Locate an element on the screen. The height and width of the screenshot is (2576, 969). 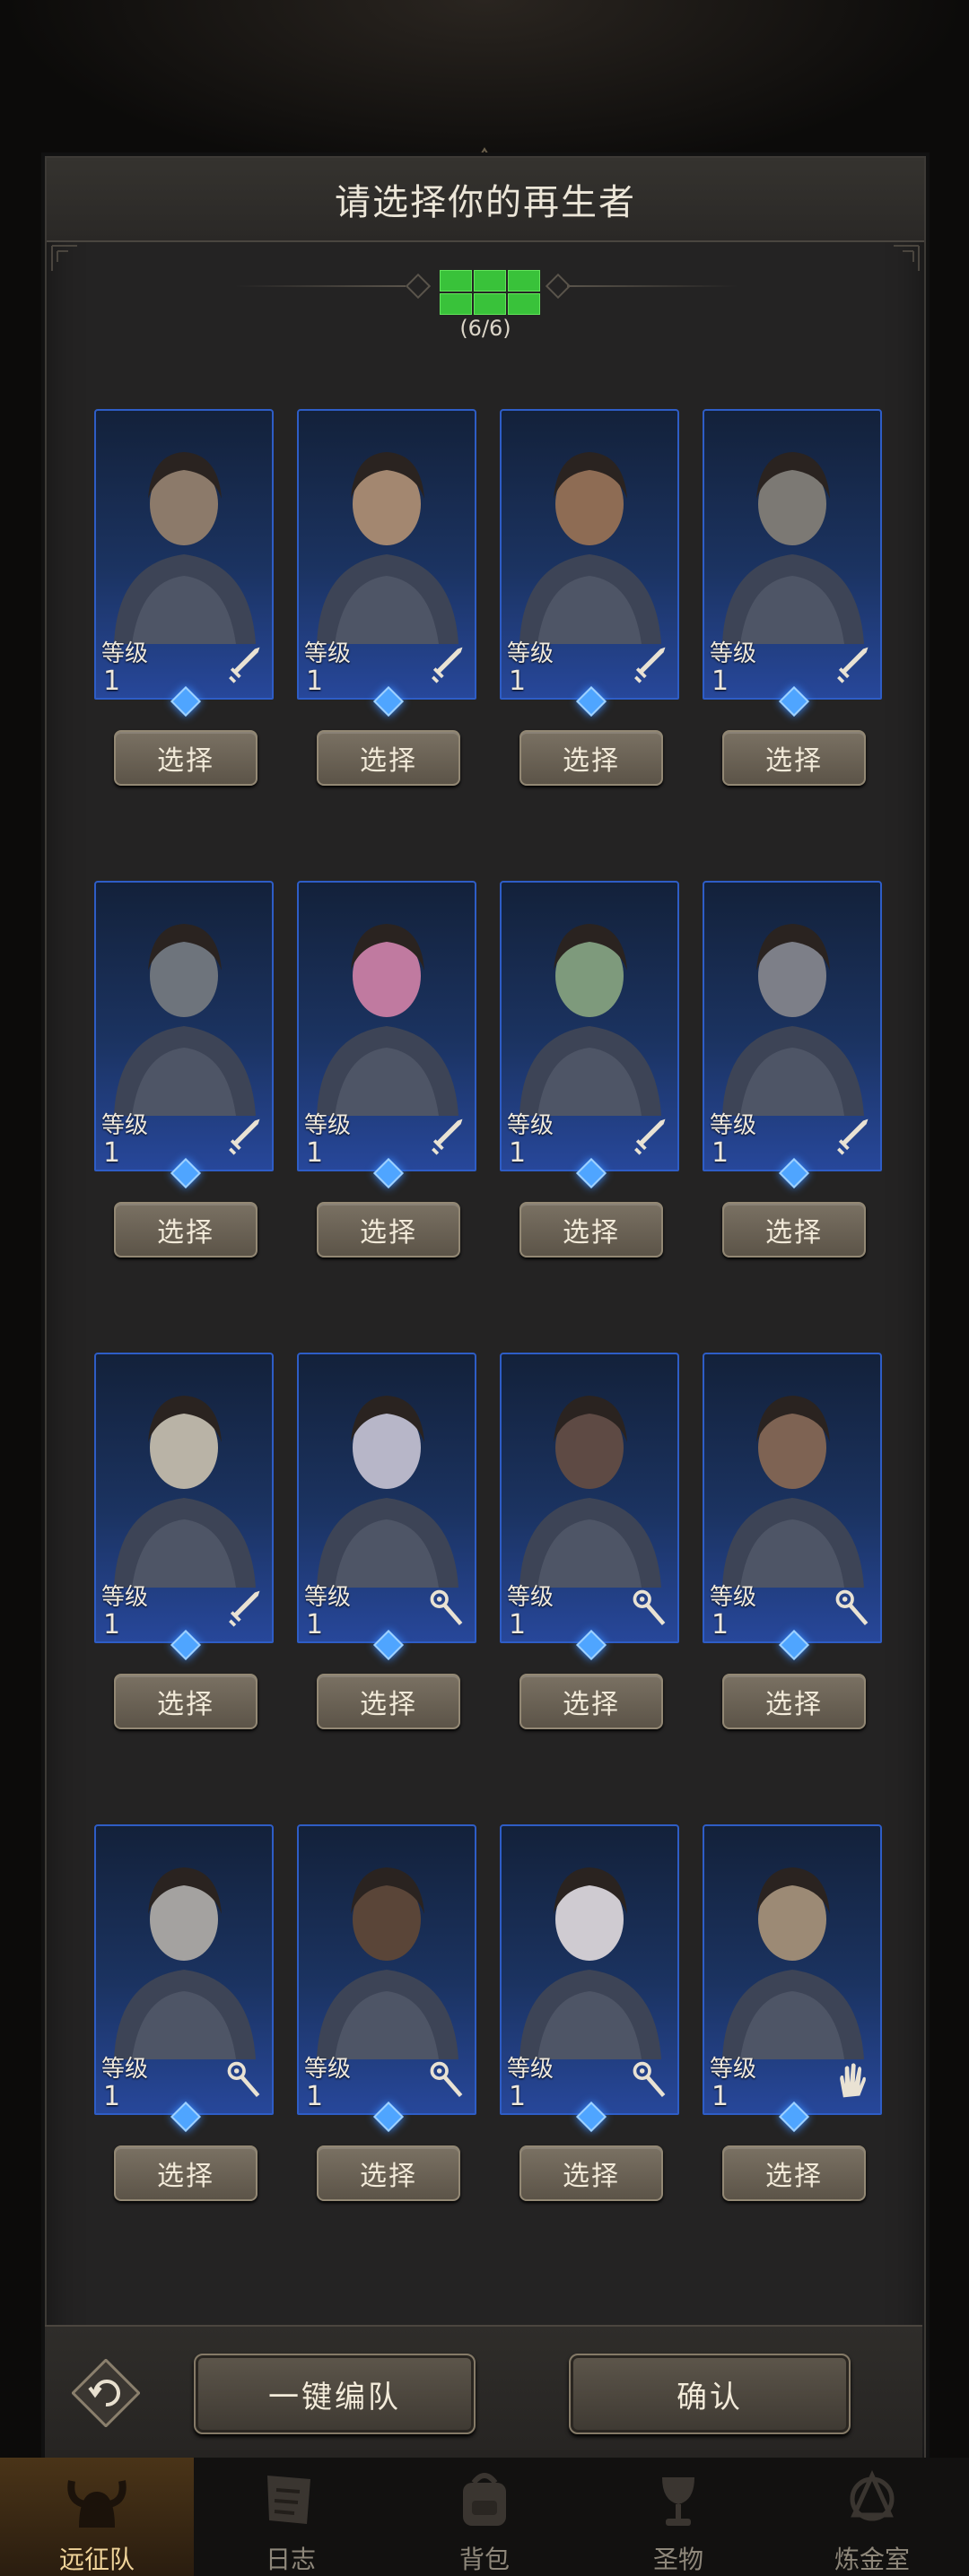
capacity-count: (6/6) is located at coordinates (485, 328).